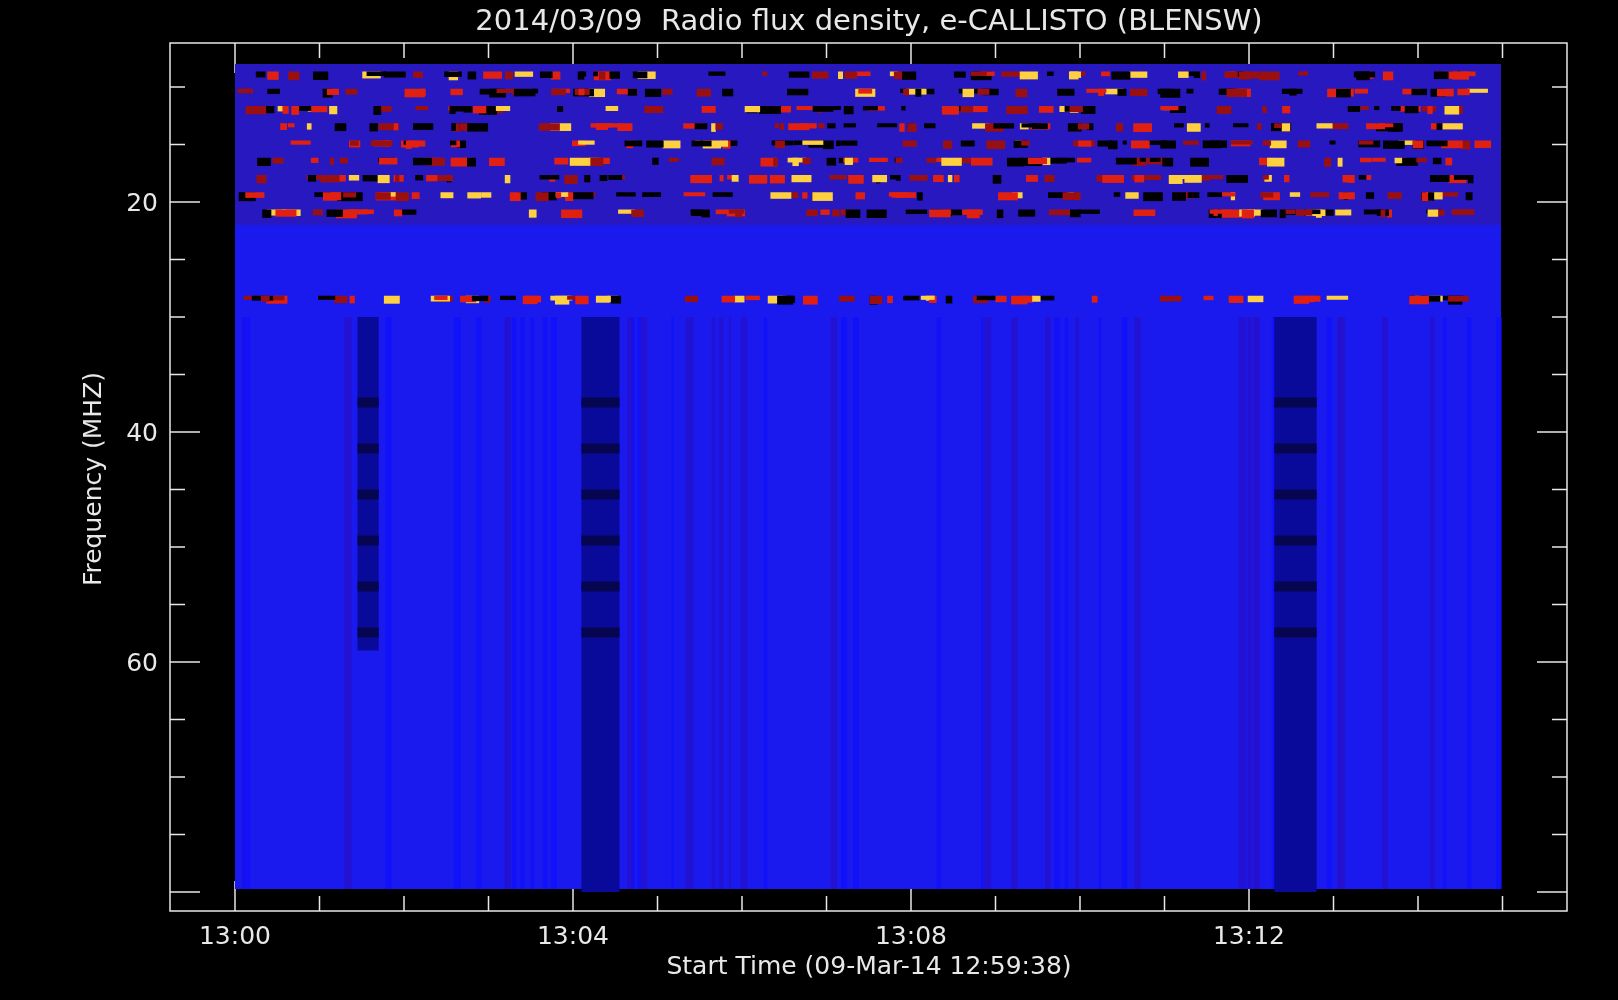  What do you see at coordinates (235, 935) in the screenshot?
I see `x-tick-label: 13:00` at bounding box center [235, 935].